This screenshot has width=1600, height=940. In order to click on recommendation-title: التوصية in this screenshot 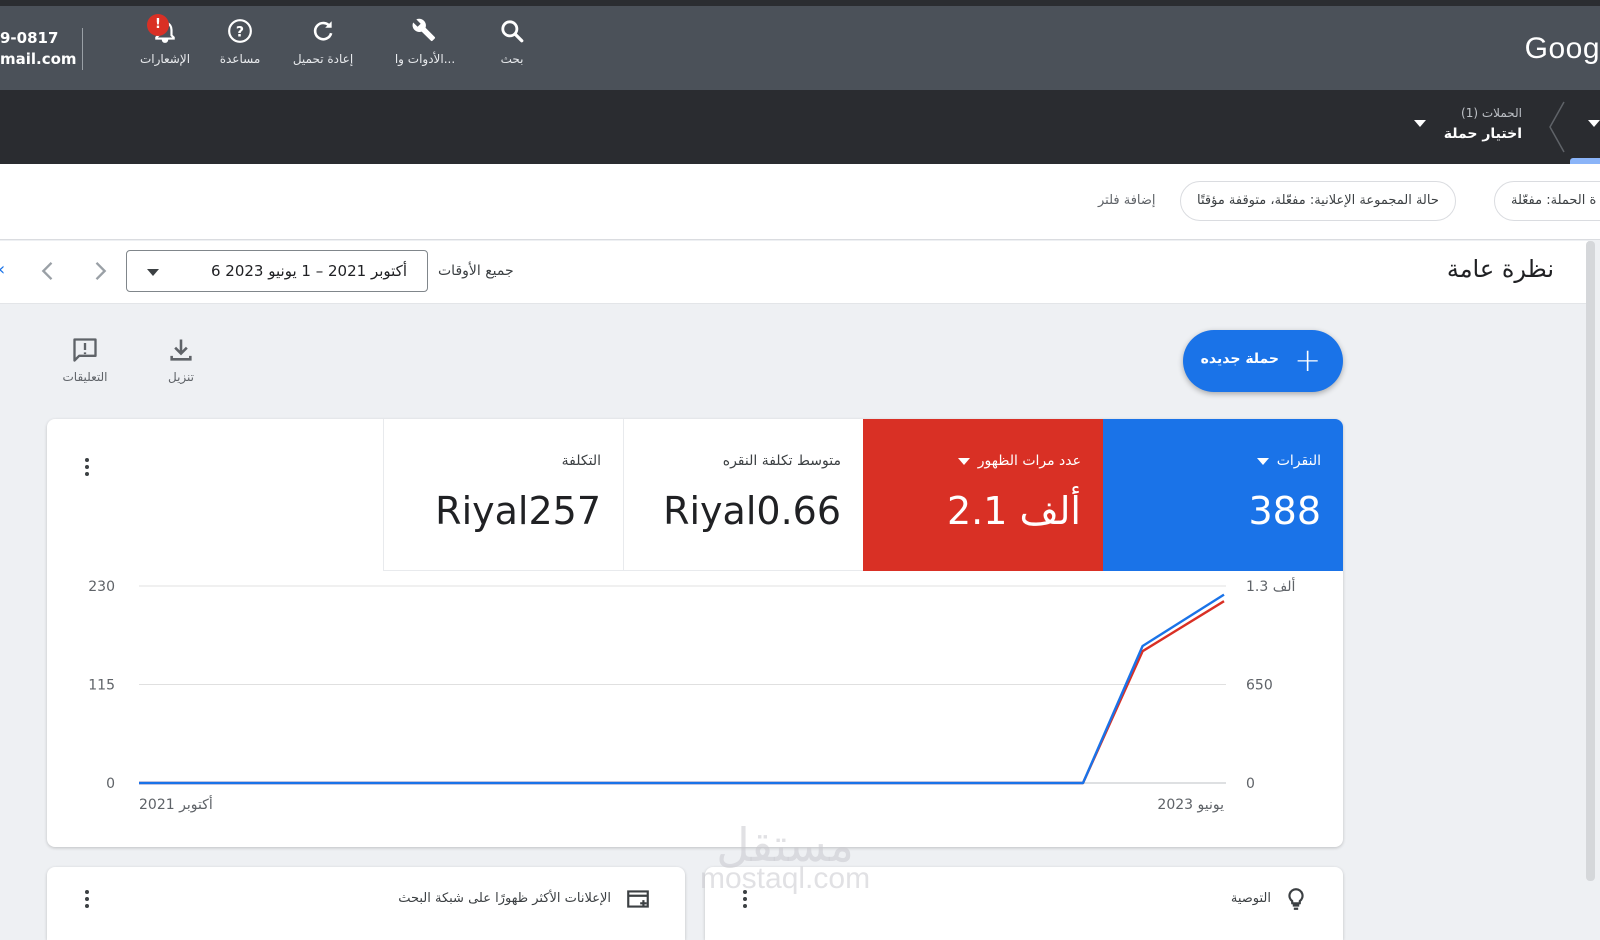, I will do `click(1250, 898)`.